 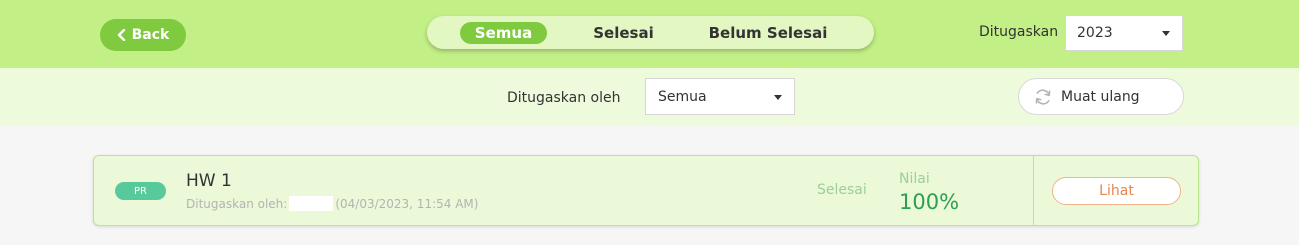 I want to click on assigned-by-prefix: Ditugaskan oleh:, so click(x=237, y=203).